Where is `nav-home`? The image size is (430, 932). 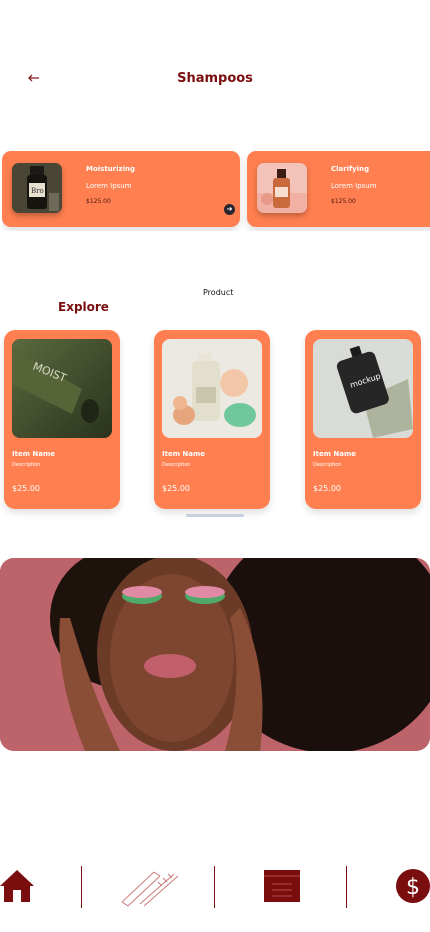
nav-home is located at coordinates (17, 886).